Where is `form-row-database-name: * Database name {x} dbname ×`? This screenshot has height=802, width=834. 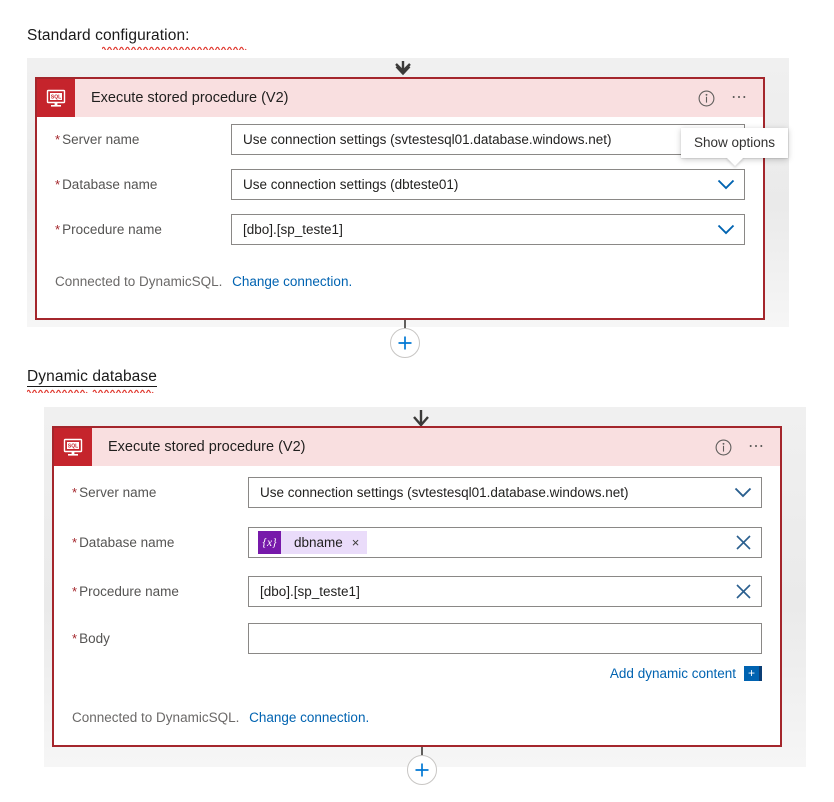 form-row-database-name: * Database name {x} dbname × is located at coordinates (417, 542).